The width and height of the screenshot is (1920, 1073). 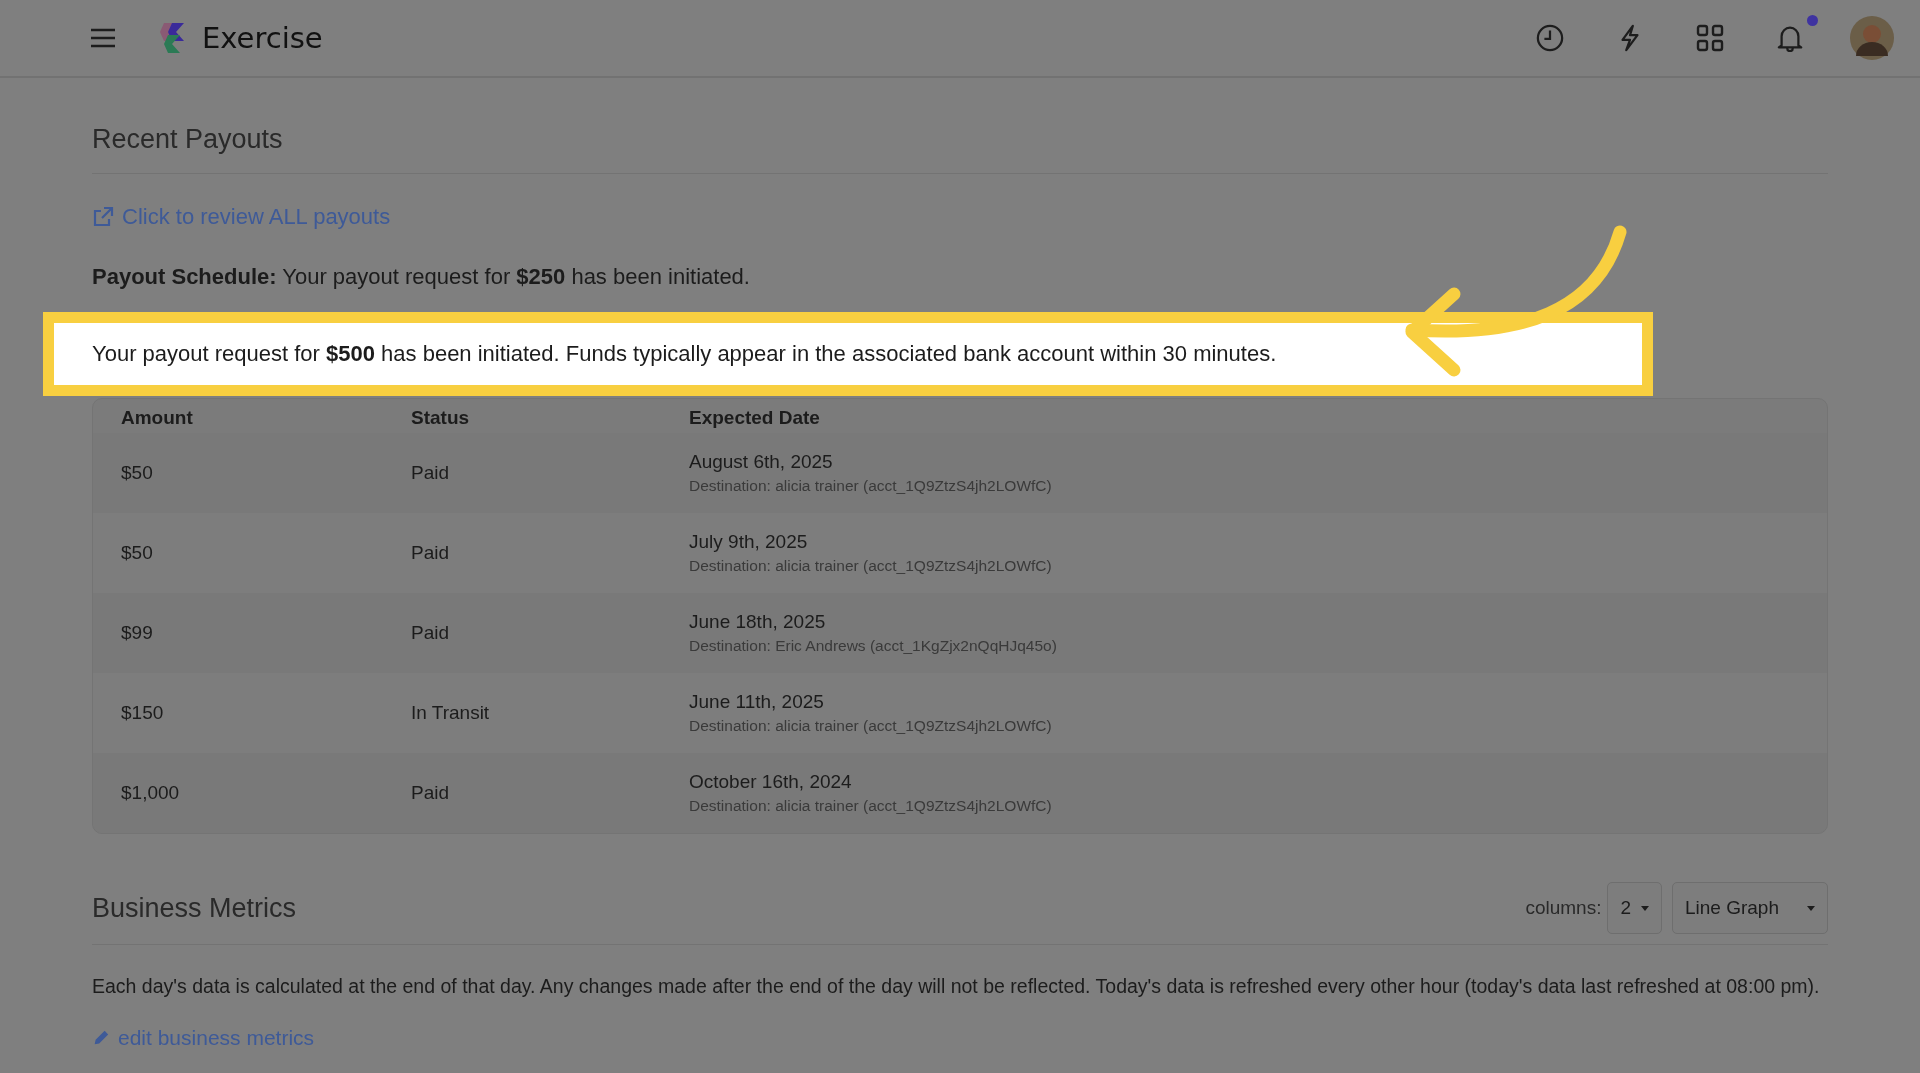 I want to click on section-title: Business Metrics, so click(x=194, y=908).